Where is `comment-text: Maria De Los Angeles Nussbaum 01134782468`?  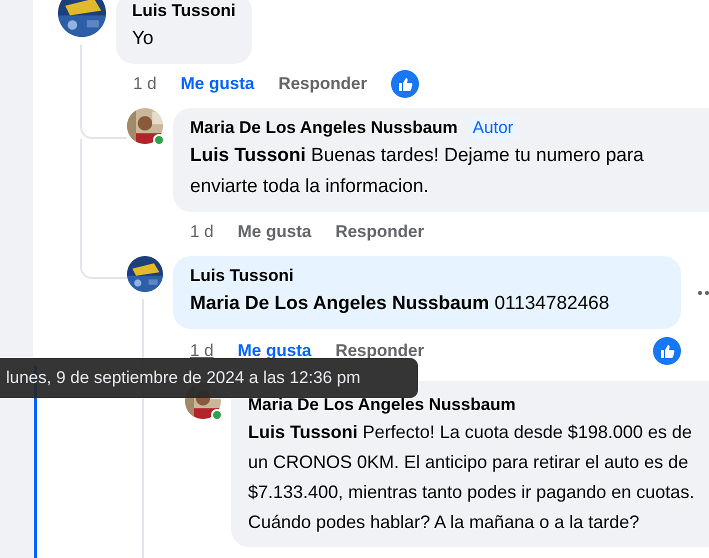 comment-text: Maria De Los Angeles Nussbaum 01134782468 is located at coordinates (400, 304).